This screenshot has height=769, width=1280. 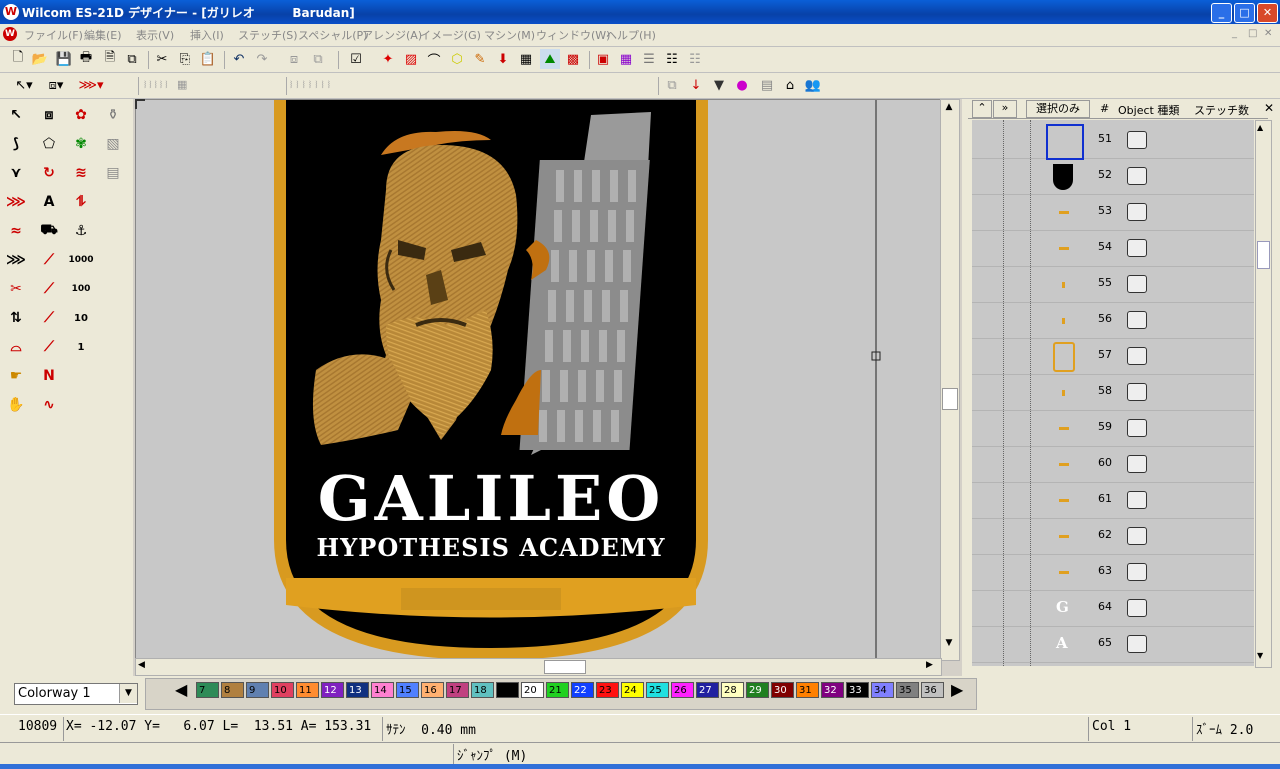 I want to click on step-1000-icon: 1000, so click(x=81, y=260).